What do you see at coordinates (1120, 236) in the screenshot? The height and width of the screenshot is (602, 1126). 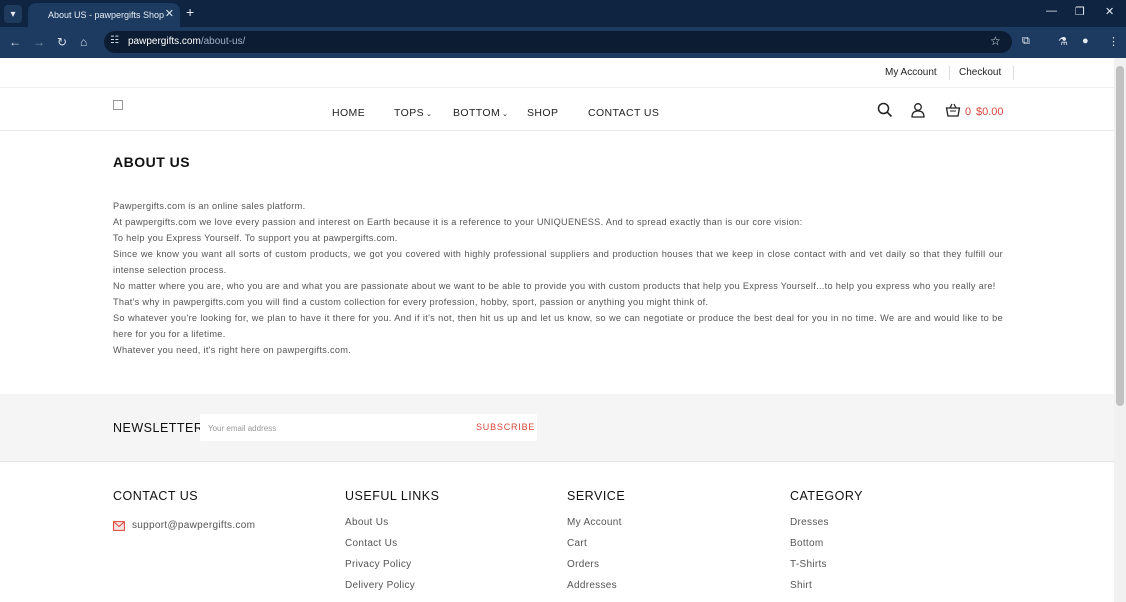 I see `scrollbar-thumb` at bounding box center [1120, 236].